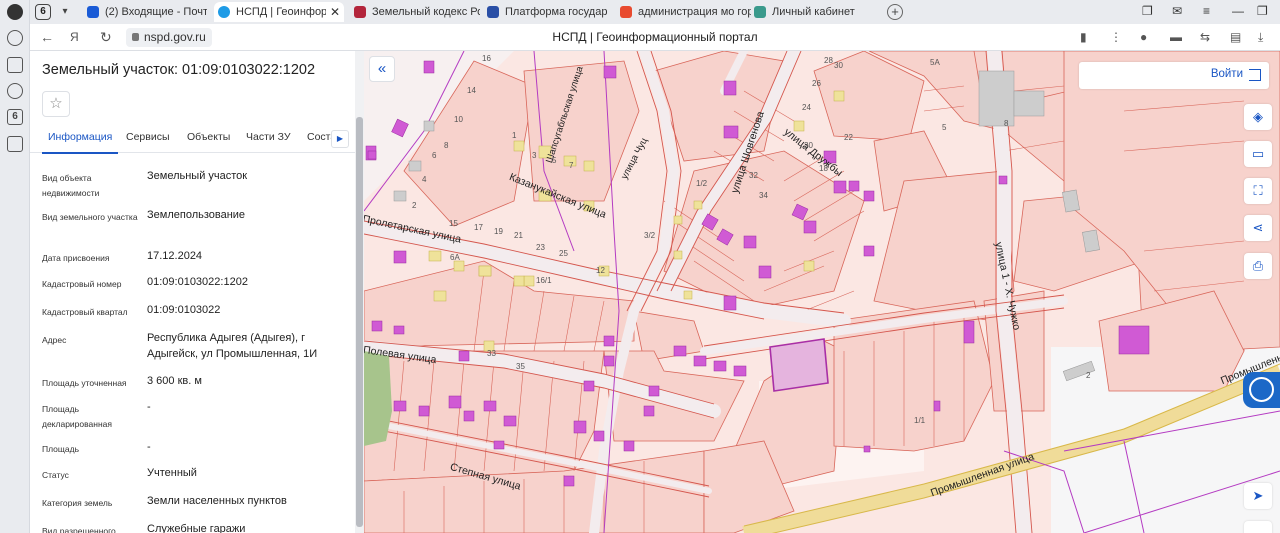  I want to click on assistant-button, so click(1261, 390).